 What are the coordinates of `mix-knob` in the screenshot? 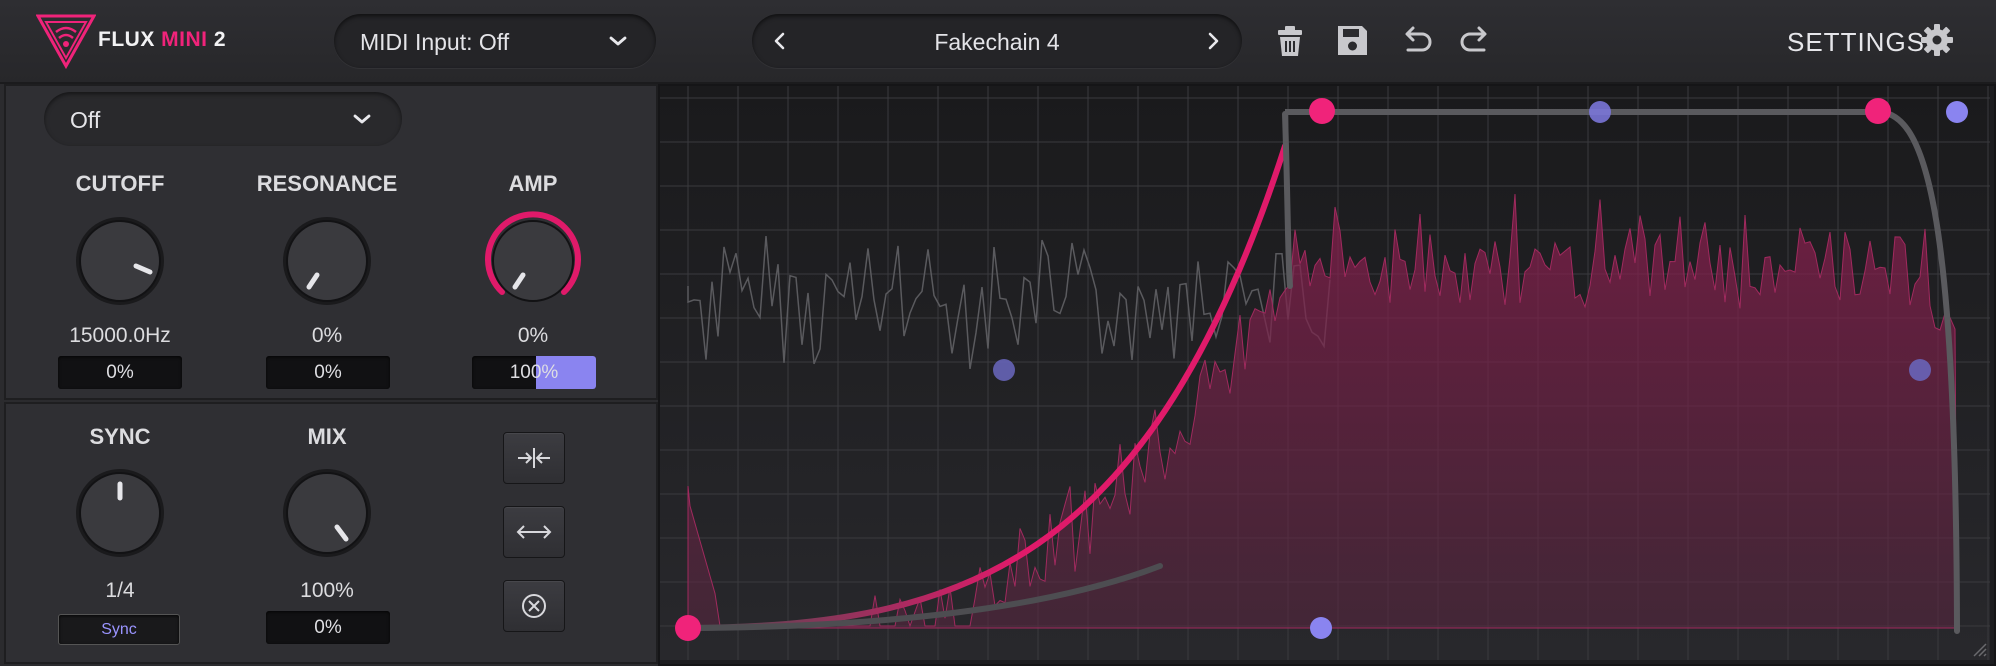 It's located at (327, 513).